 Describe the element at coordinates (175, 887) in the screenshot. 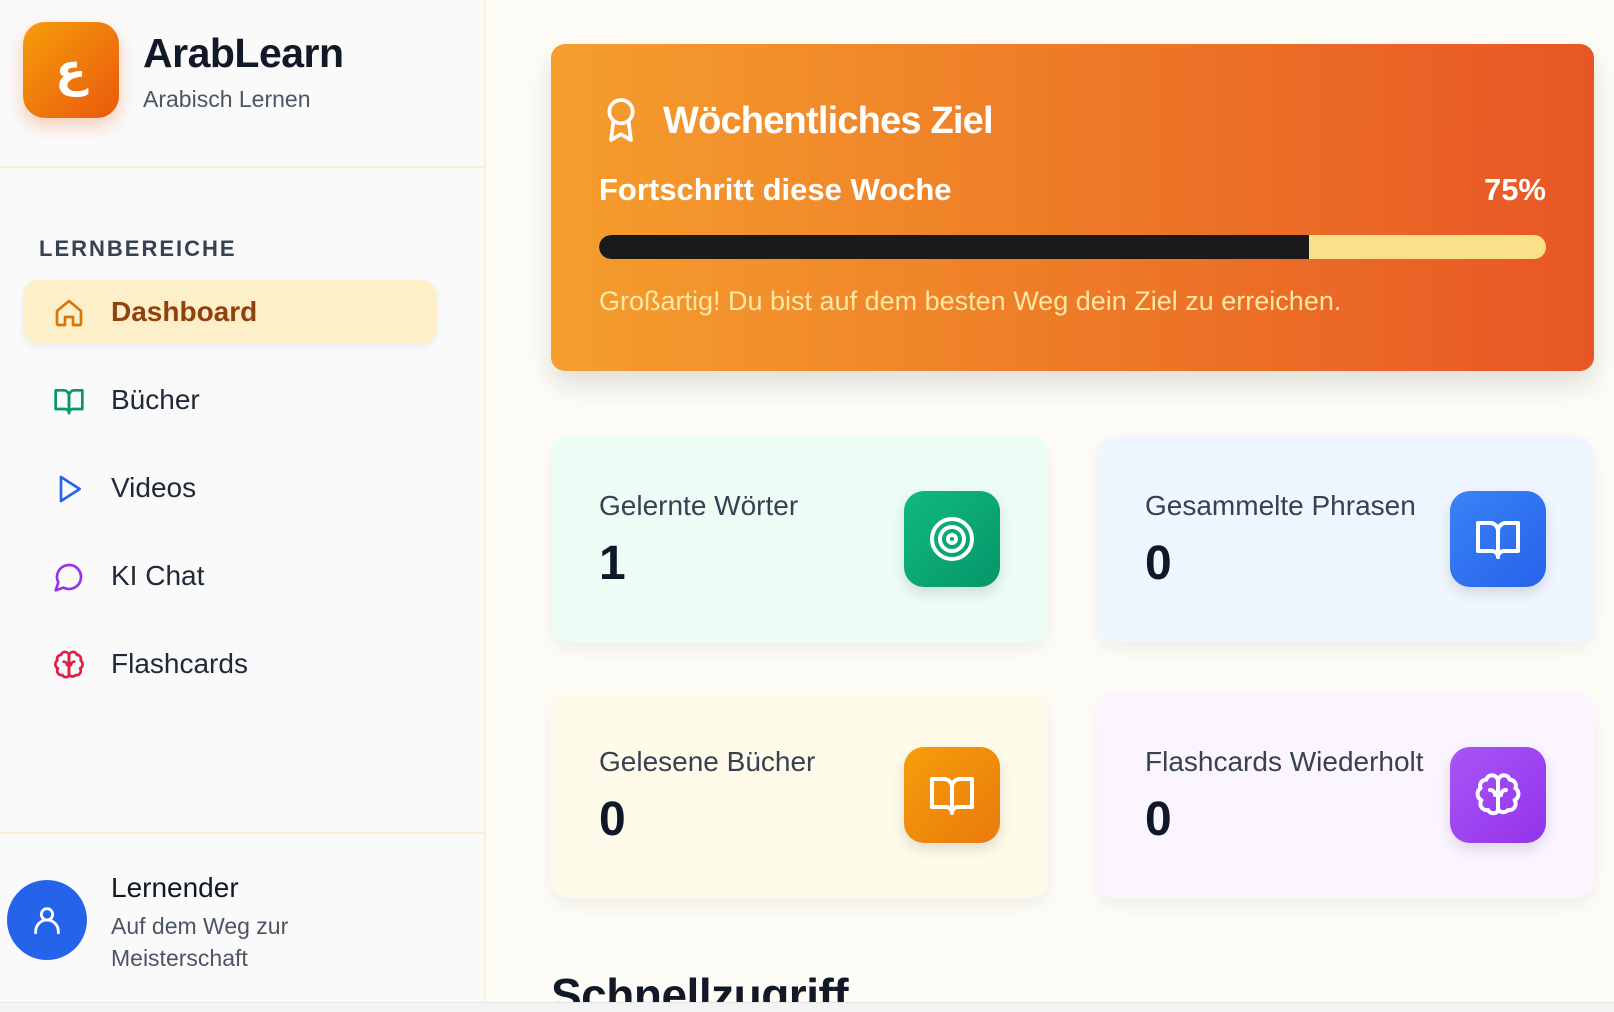

I see `user-name: Lernender` at that location.